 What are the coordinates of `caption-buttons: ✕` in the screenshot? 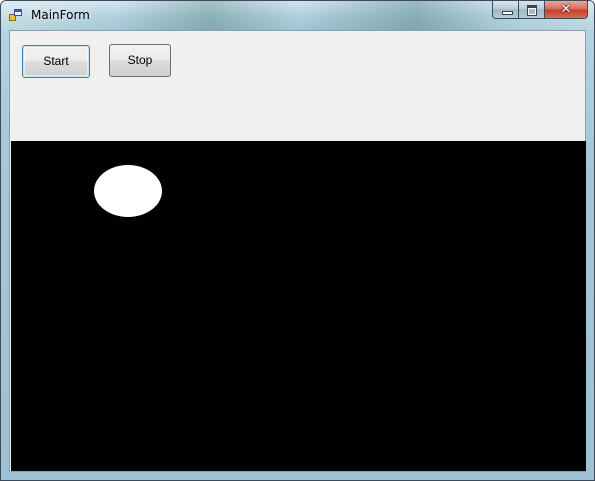 It's located at (540, 10).